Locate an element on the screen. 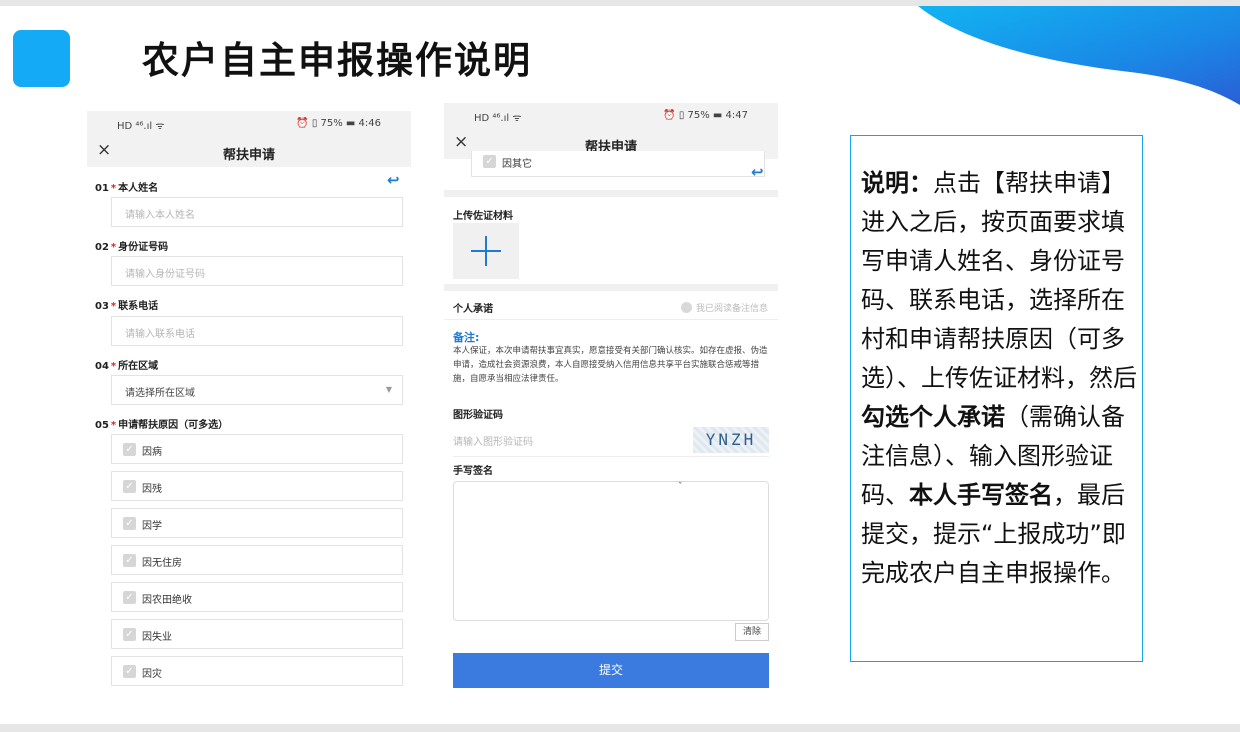 This screenshot has height=732, width=1240. reason-checkbox: ✓ 因残 is located at coordinates (257, 486).